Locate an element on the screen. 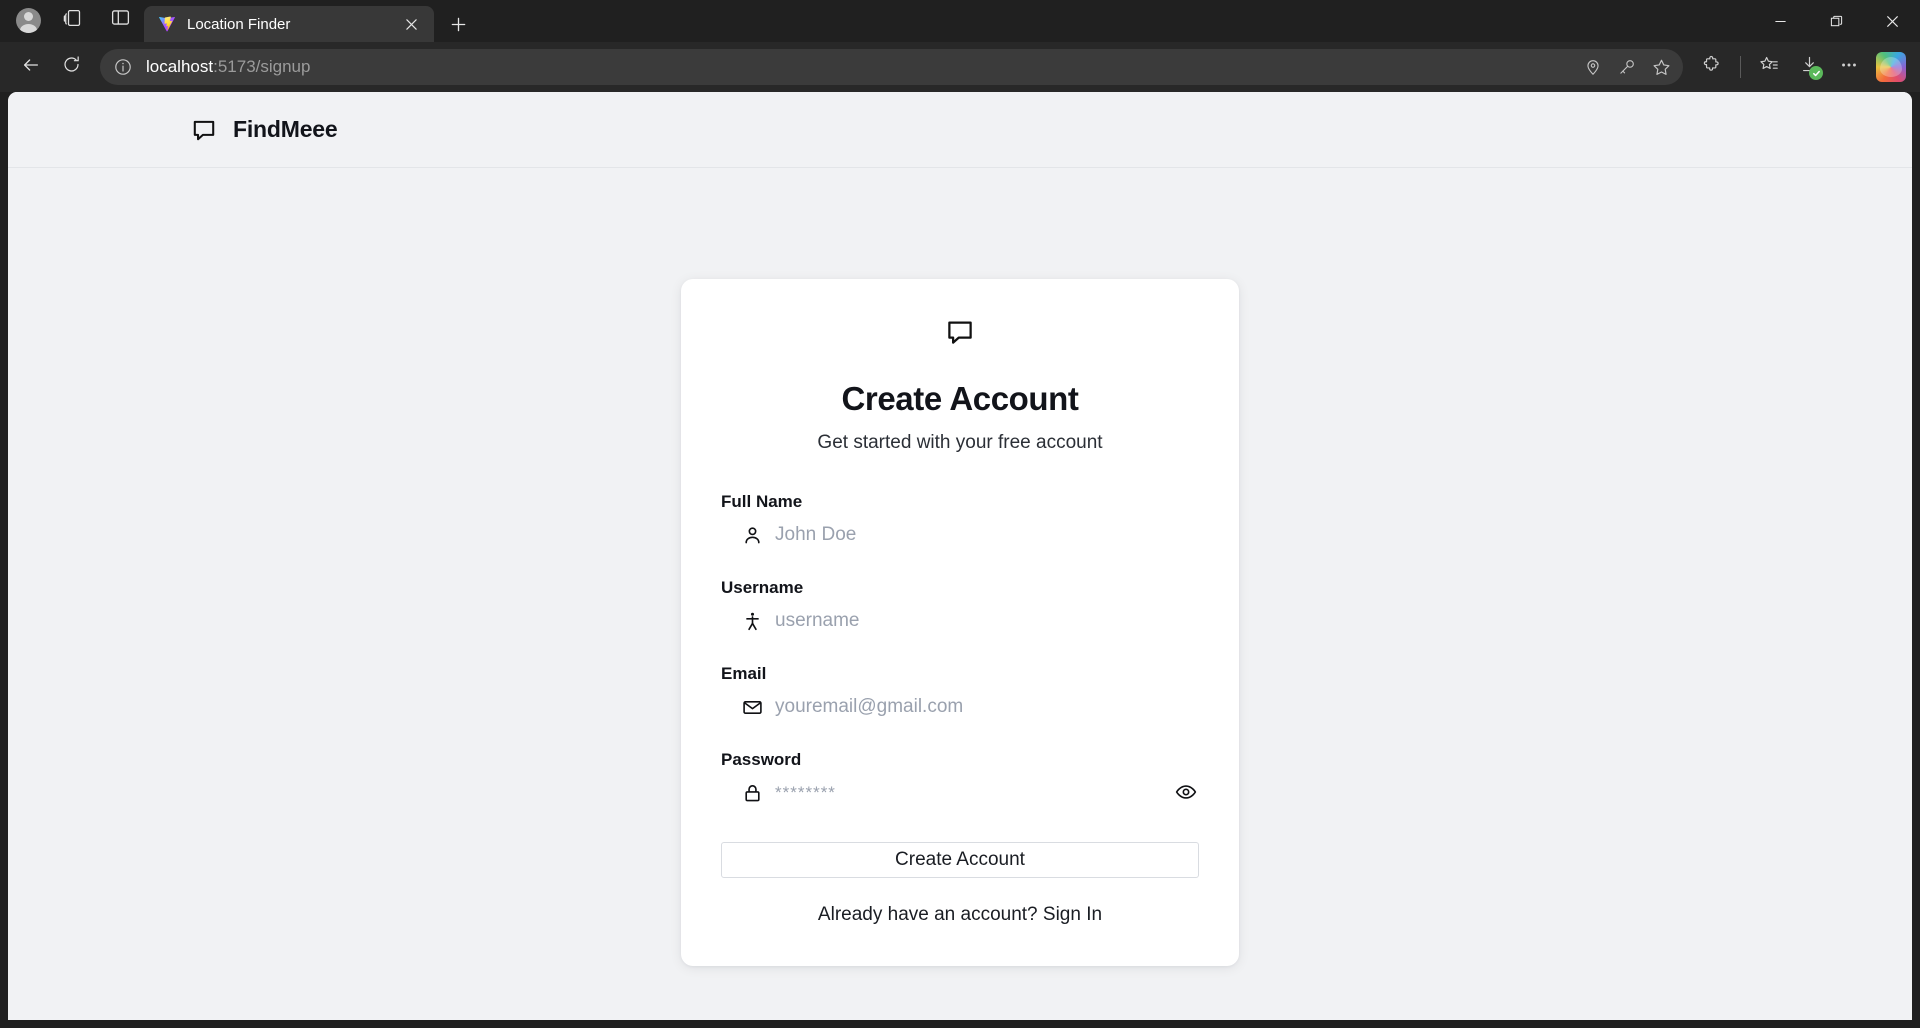  window-controls is located at coordinates (1836, 21).